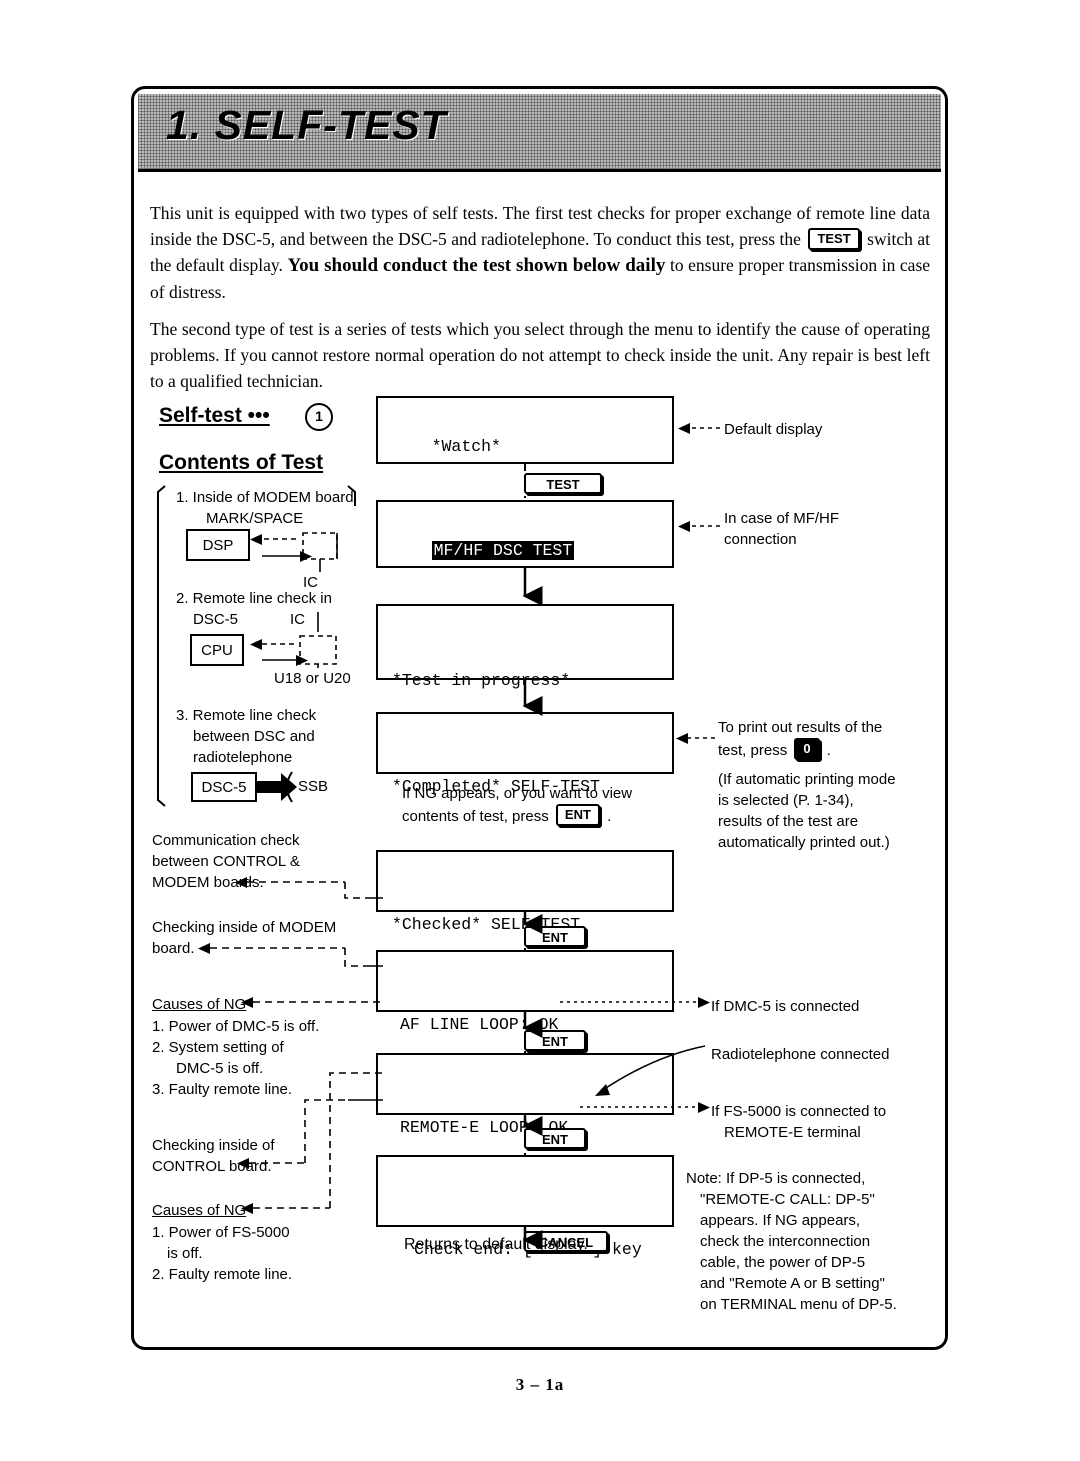 Image resolution: width=1080 pixels, height=1461 pixels. I want to click on causes-of-ng-2-heading: Causes of NG, so click(199, 1210).